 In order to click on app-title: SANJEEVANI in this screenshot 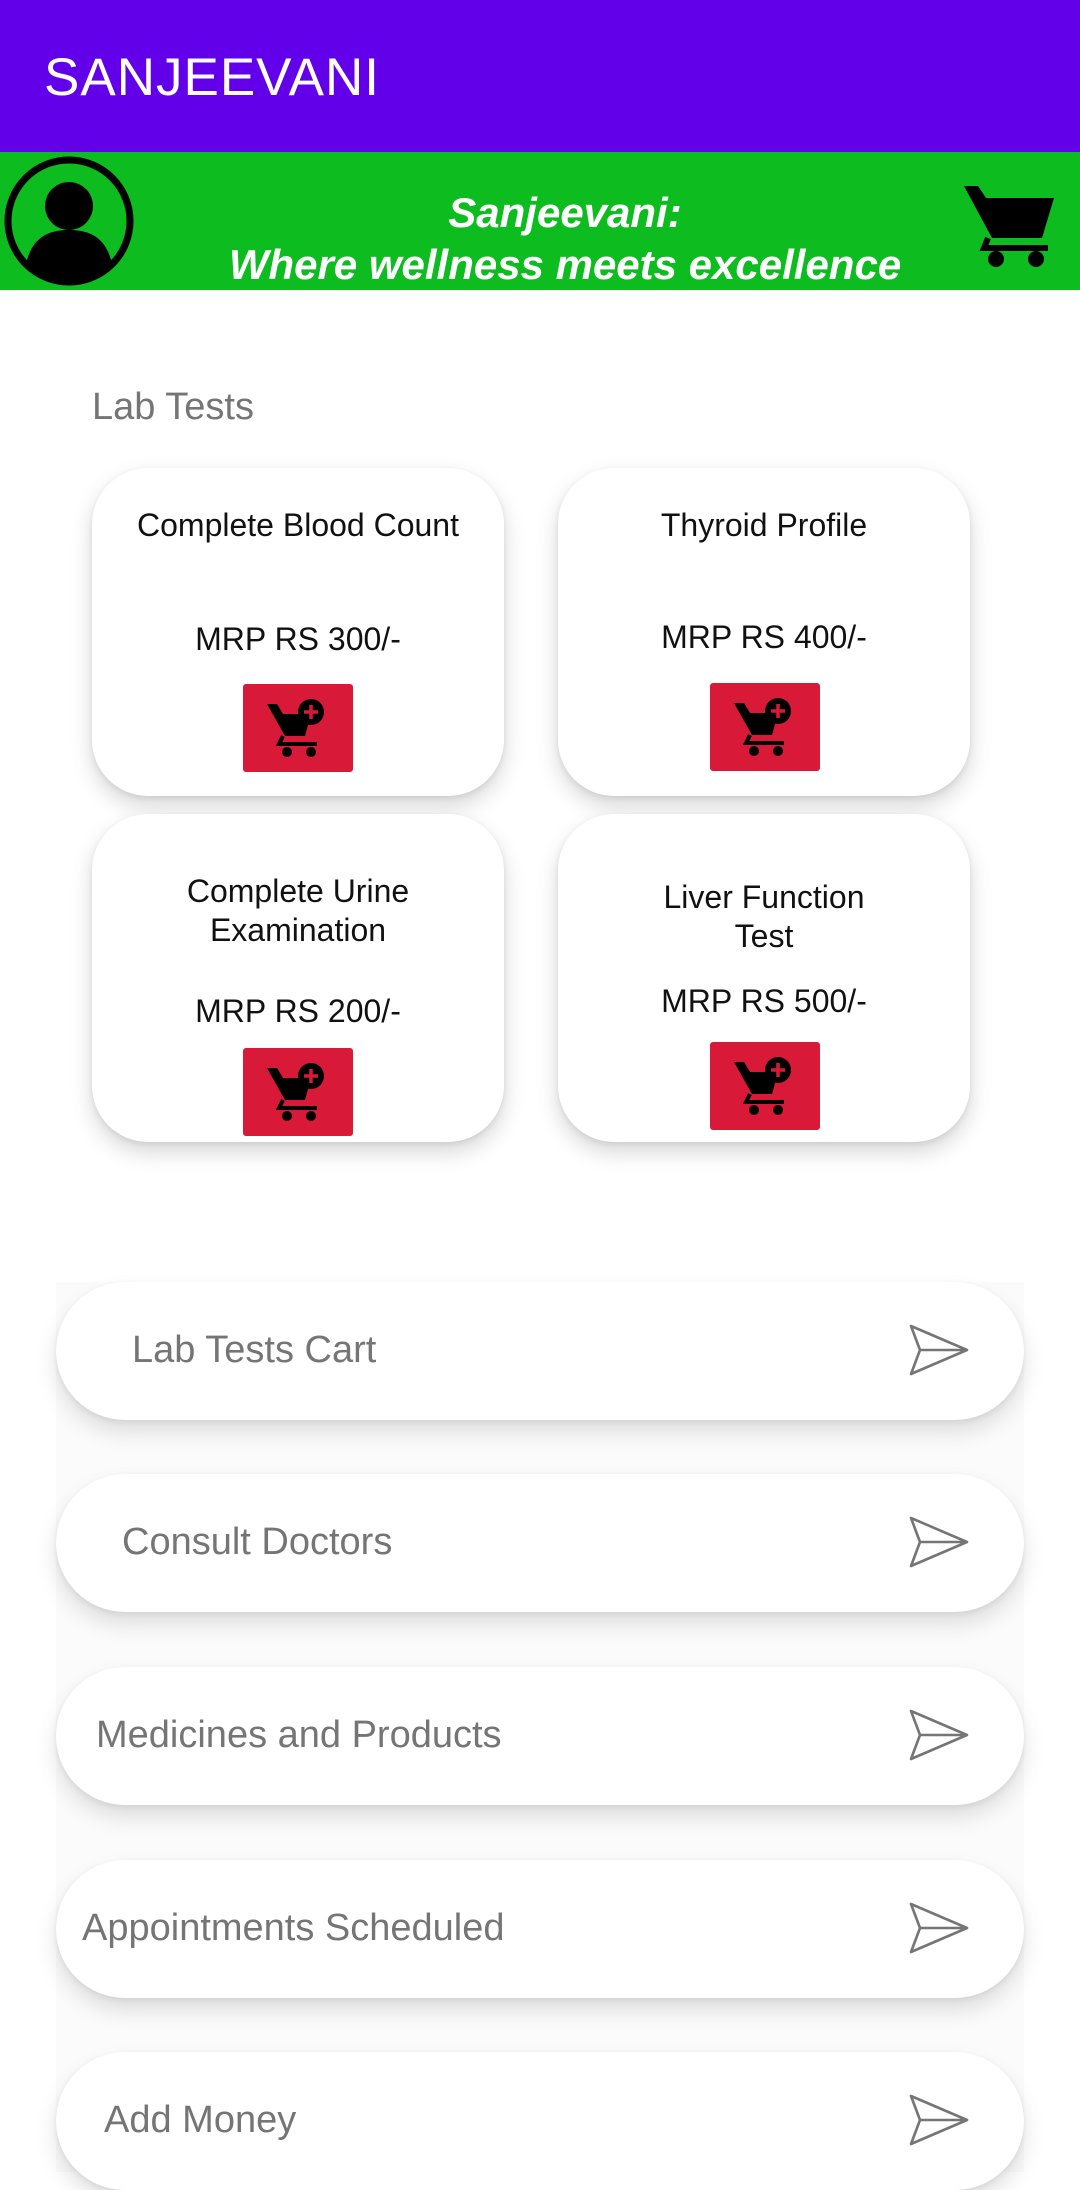, I will do `click(212, 77)`.